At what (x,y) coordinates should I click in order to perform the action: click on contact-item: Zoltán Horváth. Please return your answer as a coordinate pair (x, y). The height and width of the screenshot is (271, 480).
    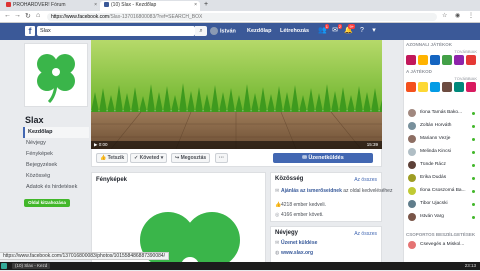
    Looking at the image, I should click on (443, 126).